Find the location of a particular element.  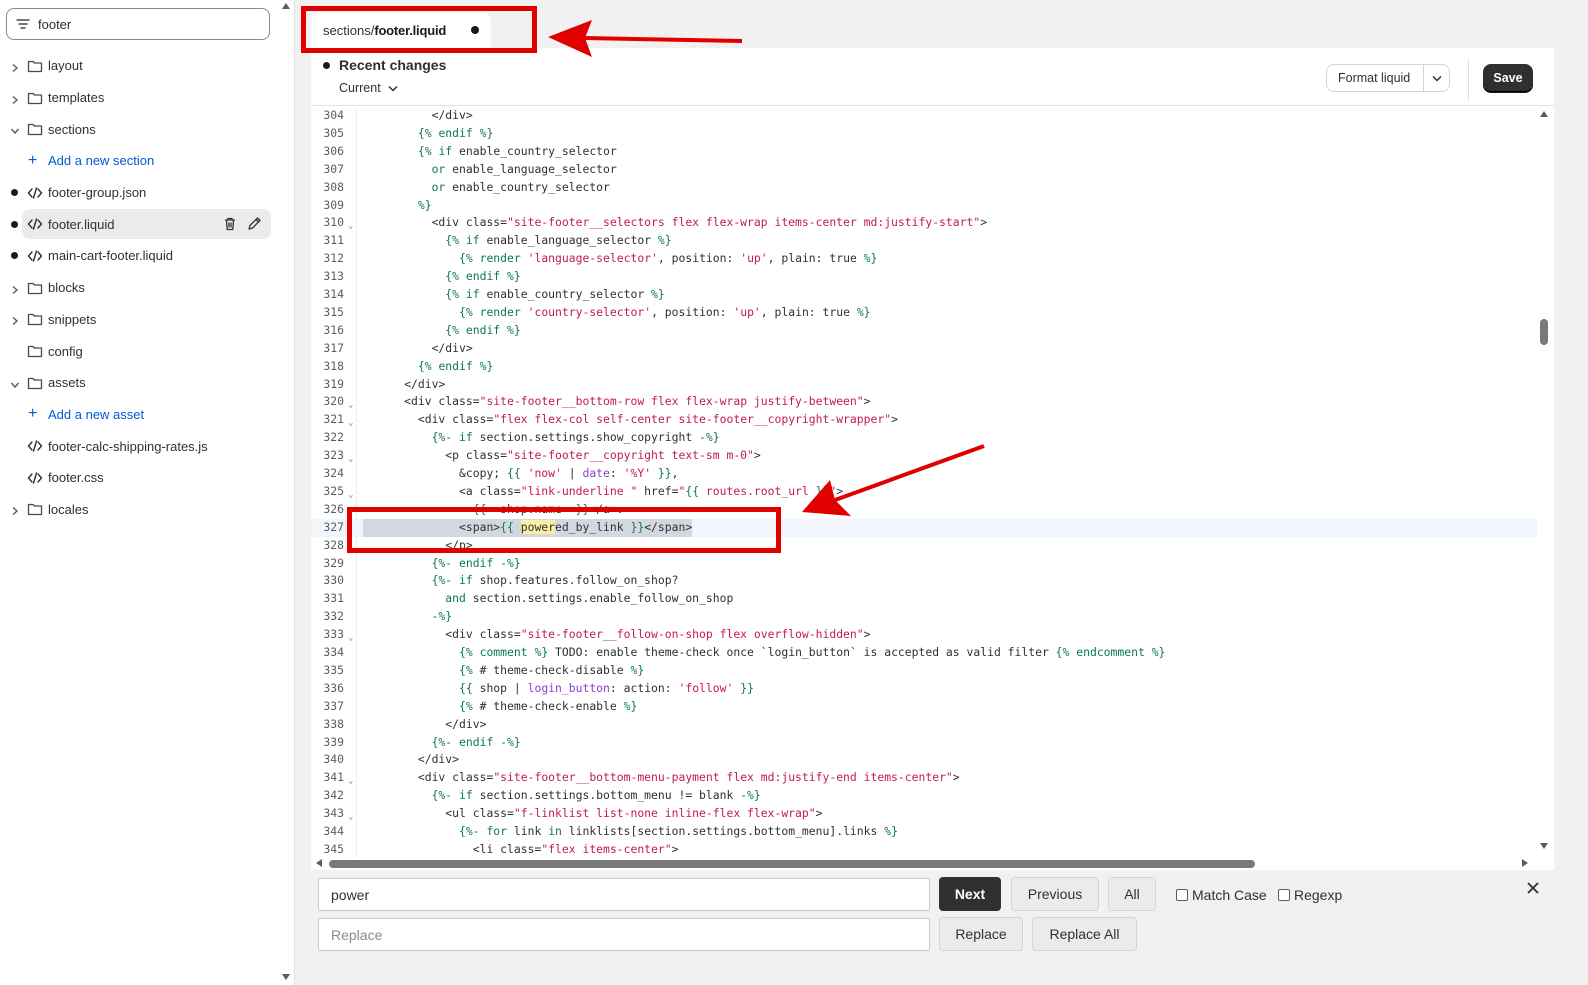

code-line: 305 {% endif %} is located at coordinates (924, 134).